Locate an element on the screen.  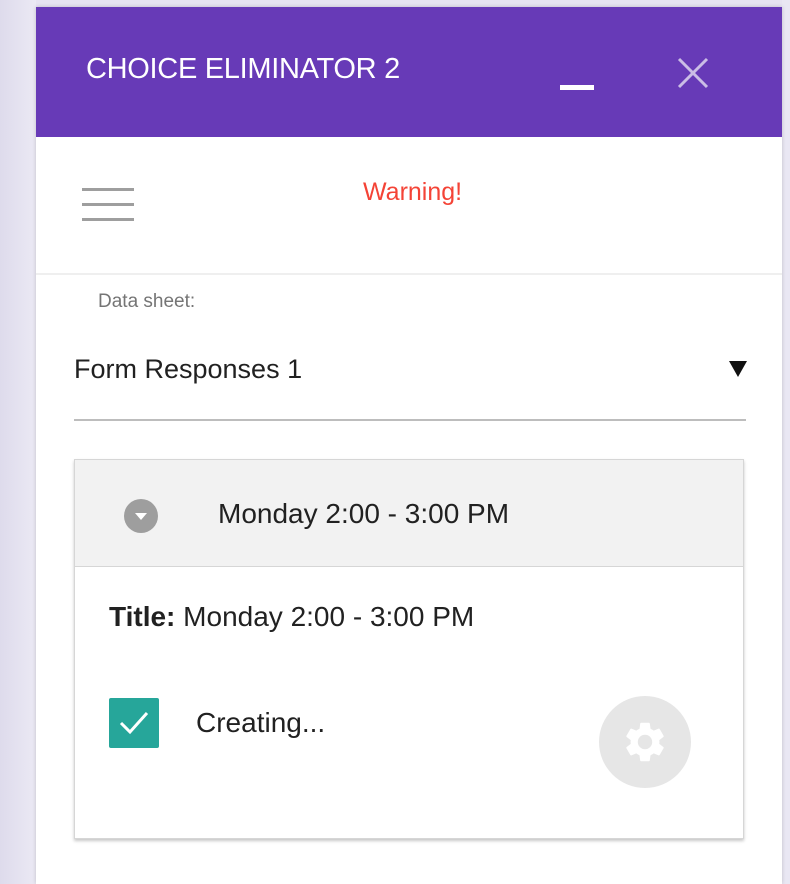
data-sheet-select: Form Responses 1 is located at coordinates (410, 379).